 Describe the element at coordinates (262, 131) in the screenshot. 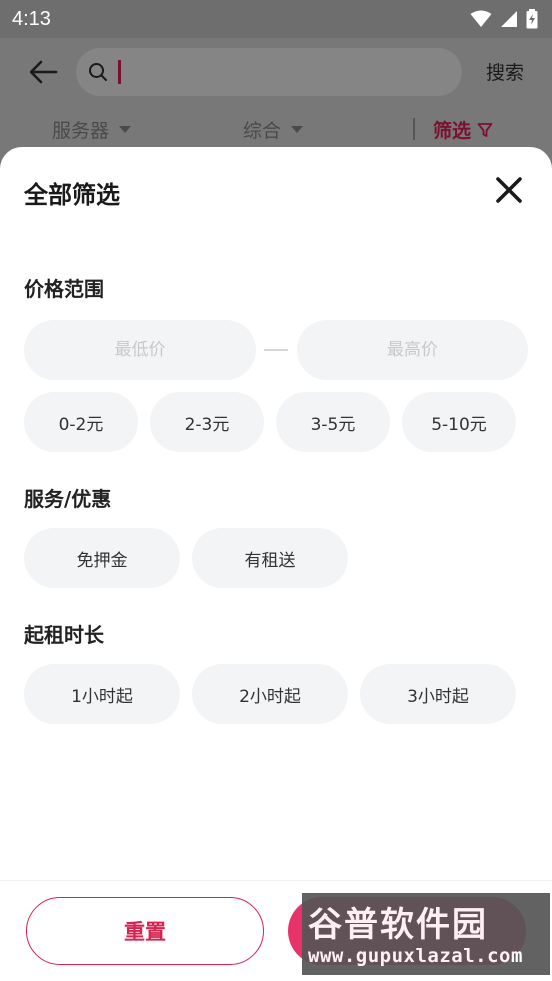

I see `tab-comprehensive-label: 综合` at that location.